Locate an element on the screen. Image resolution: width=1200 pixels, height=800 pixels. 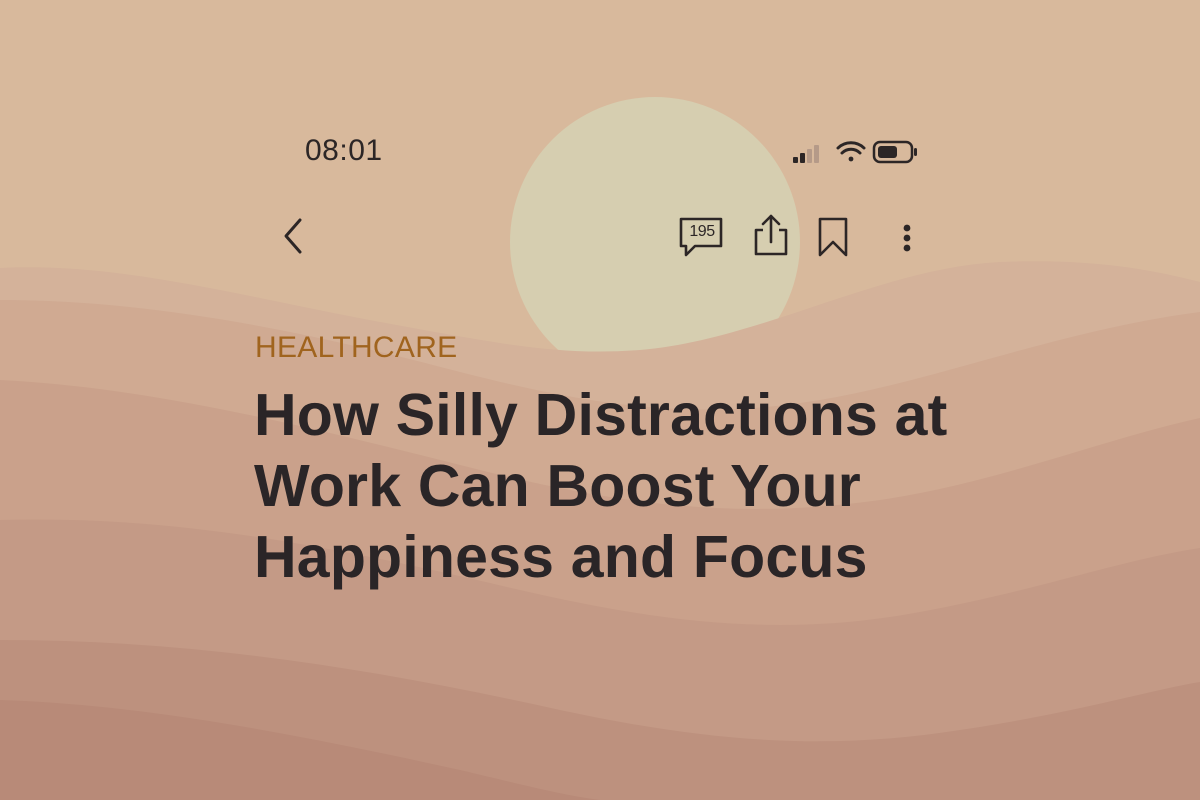
back-chevron-icon is located at coordinates (294, 236).